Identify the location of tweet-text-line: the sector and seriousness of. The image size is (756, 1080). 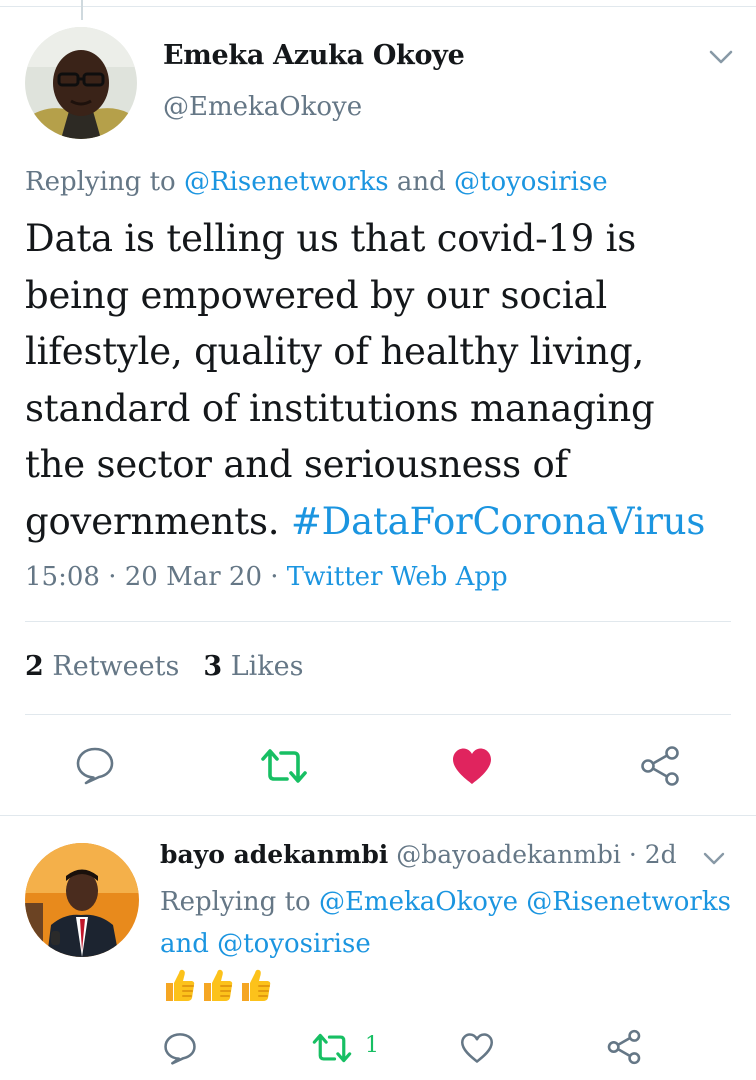
(297, 465).